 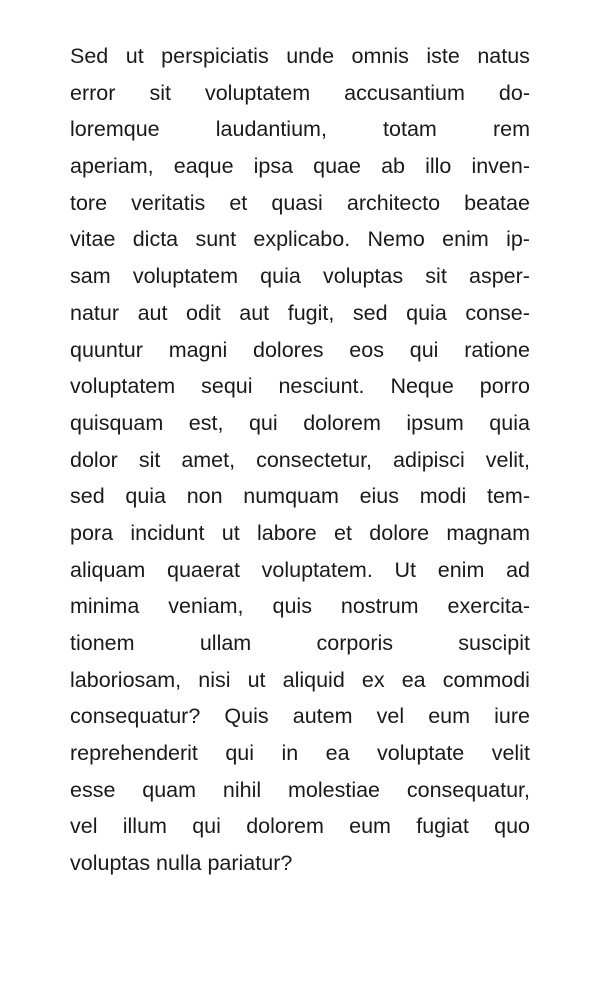 What do you see at coordinates (300, 313) in the screenshot?
I see `paragraph-line: natur aut odit aut fugit, sed quia conse-` at bounding box center [300, 313].